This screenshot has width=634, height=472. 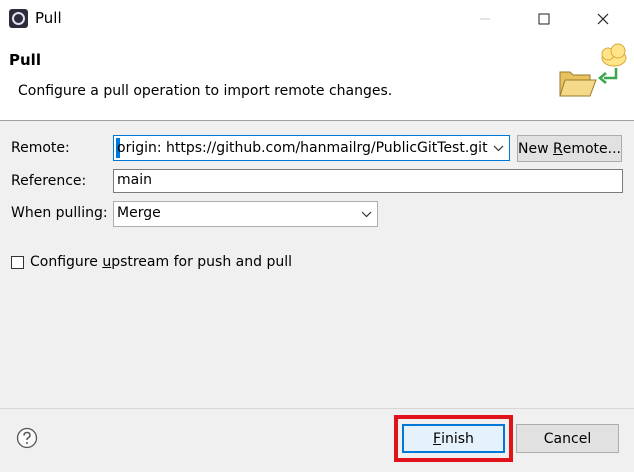 I want to click on cancel-button: Cancel, so click(x=567, y=438).